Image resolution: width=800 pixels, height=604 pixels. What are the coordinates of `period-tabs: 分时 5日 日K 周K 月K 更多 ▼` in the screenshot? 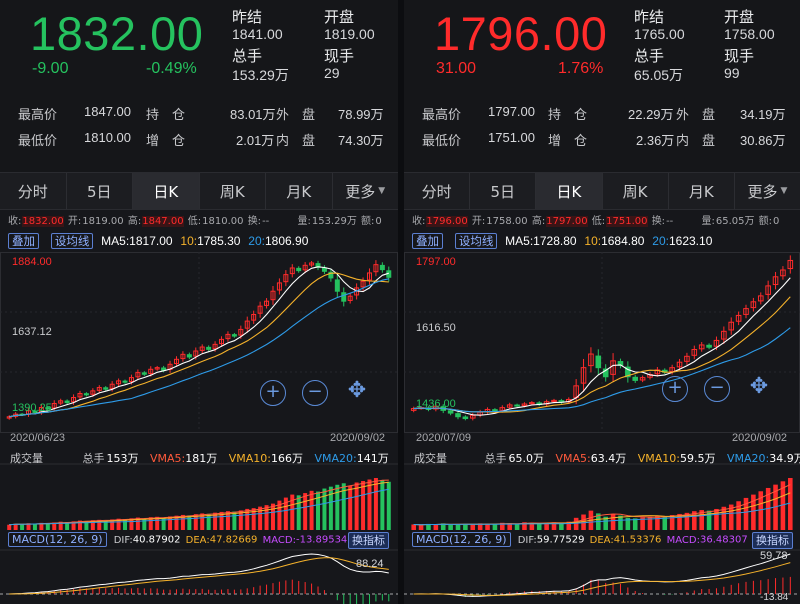 It's located at (602, 191).